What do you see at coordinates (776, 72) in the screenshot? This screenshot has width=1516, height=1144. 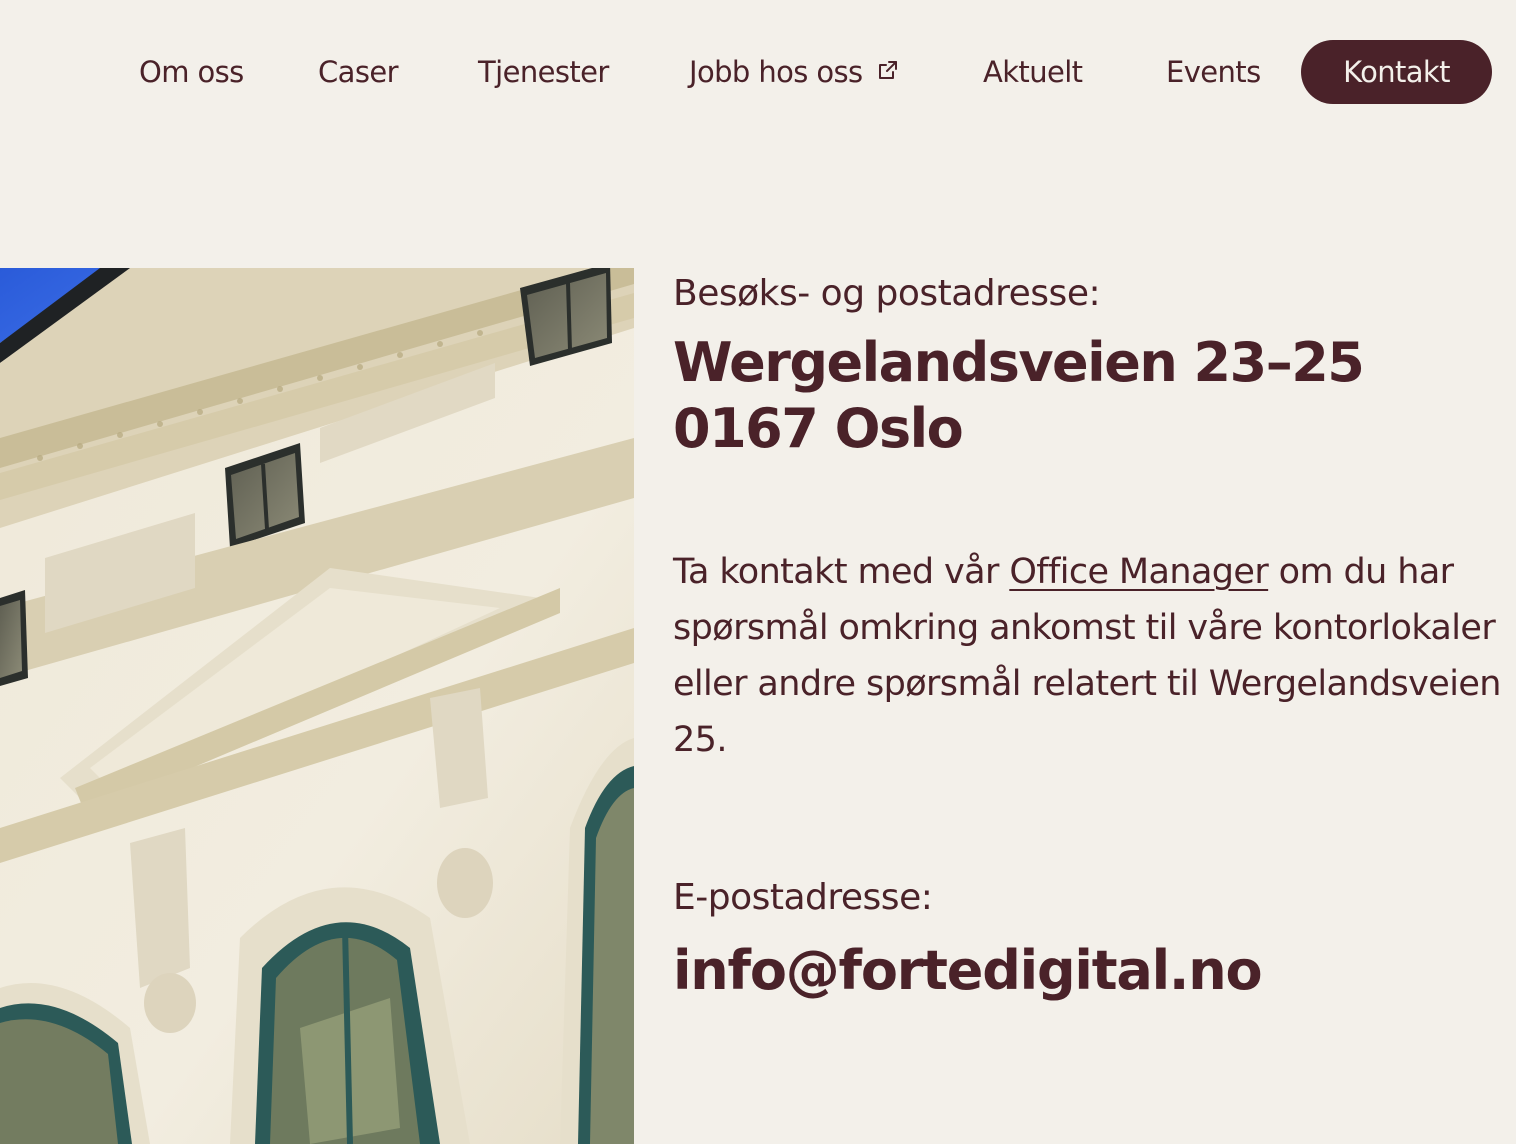 I see `nav-item-jobb-hos-oss-label: Jobb hos oss` at bounding box center [776, 72].